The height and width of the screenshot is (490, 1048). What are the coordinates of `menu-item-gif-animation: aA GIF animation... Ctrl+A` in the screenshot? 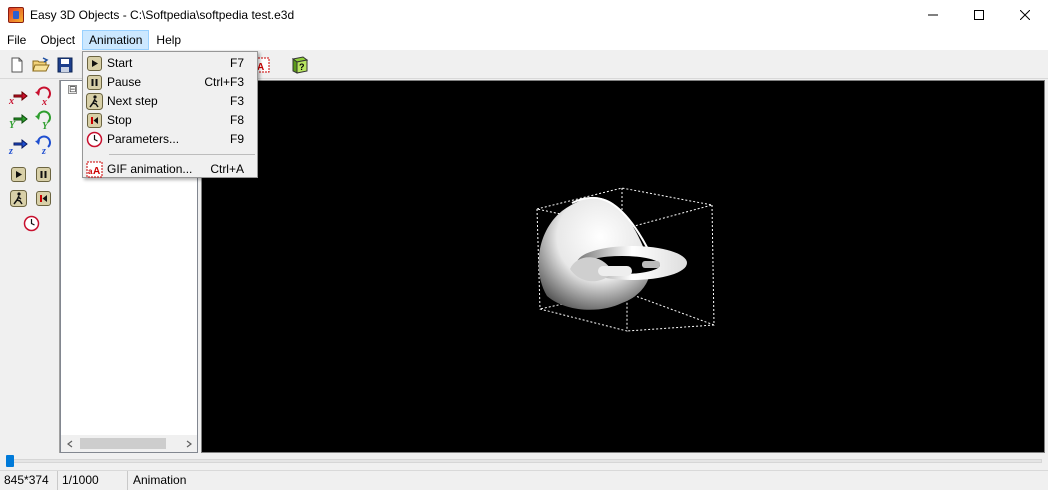 It's located at (170, 169).